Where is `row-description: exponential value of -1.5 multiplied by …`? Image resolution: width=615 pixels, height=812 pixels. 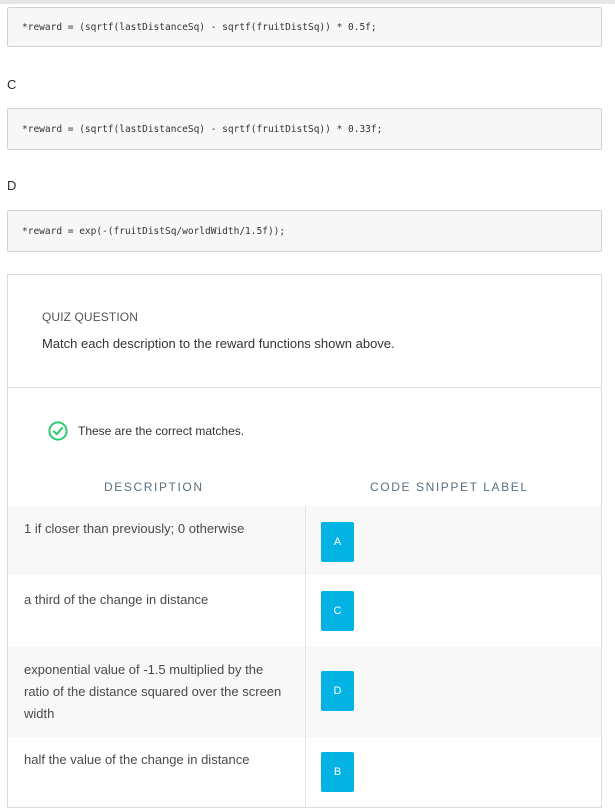
row-description: exponential value of -1.5 multiplied by … is located at coordinates (153, 691).